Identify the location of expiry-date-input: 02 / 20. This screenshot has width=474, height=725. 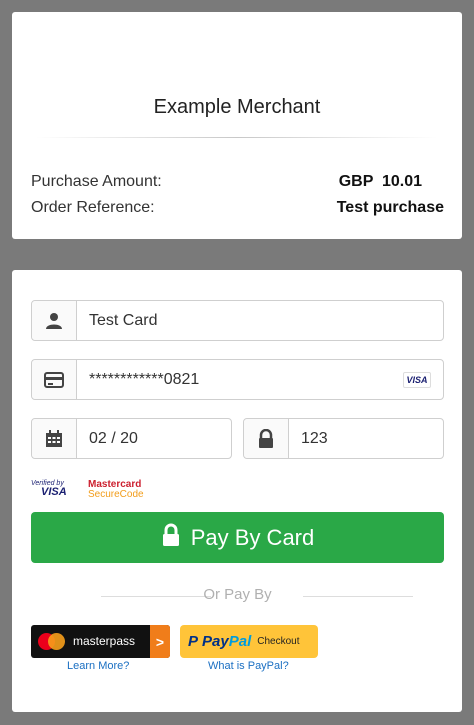
(154, 438).